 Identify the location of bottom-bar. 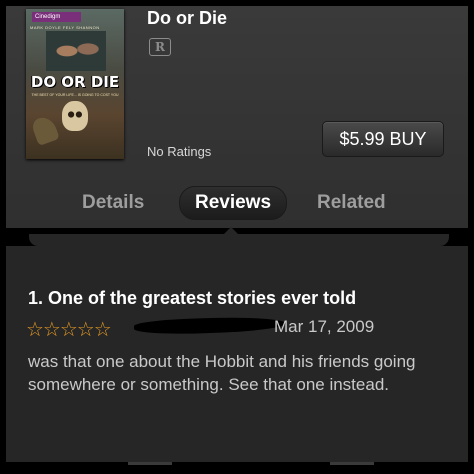
(237, 468).